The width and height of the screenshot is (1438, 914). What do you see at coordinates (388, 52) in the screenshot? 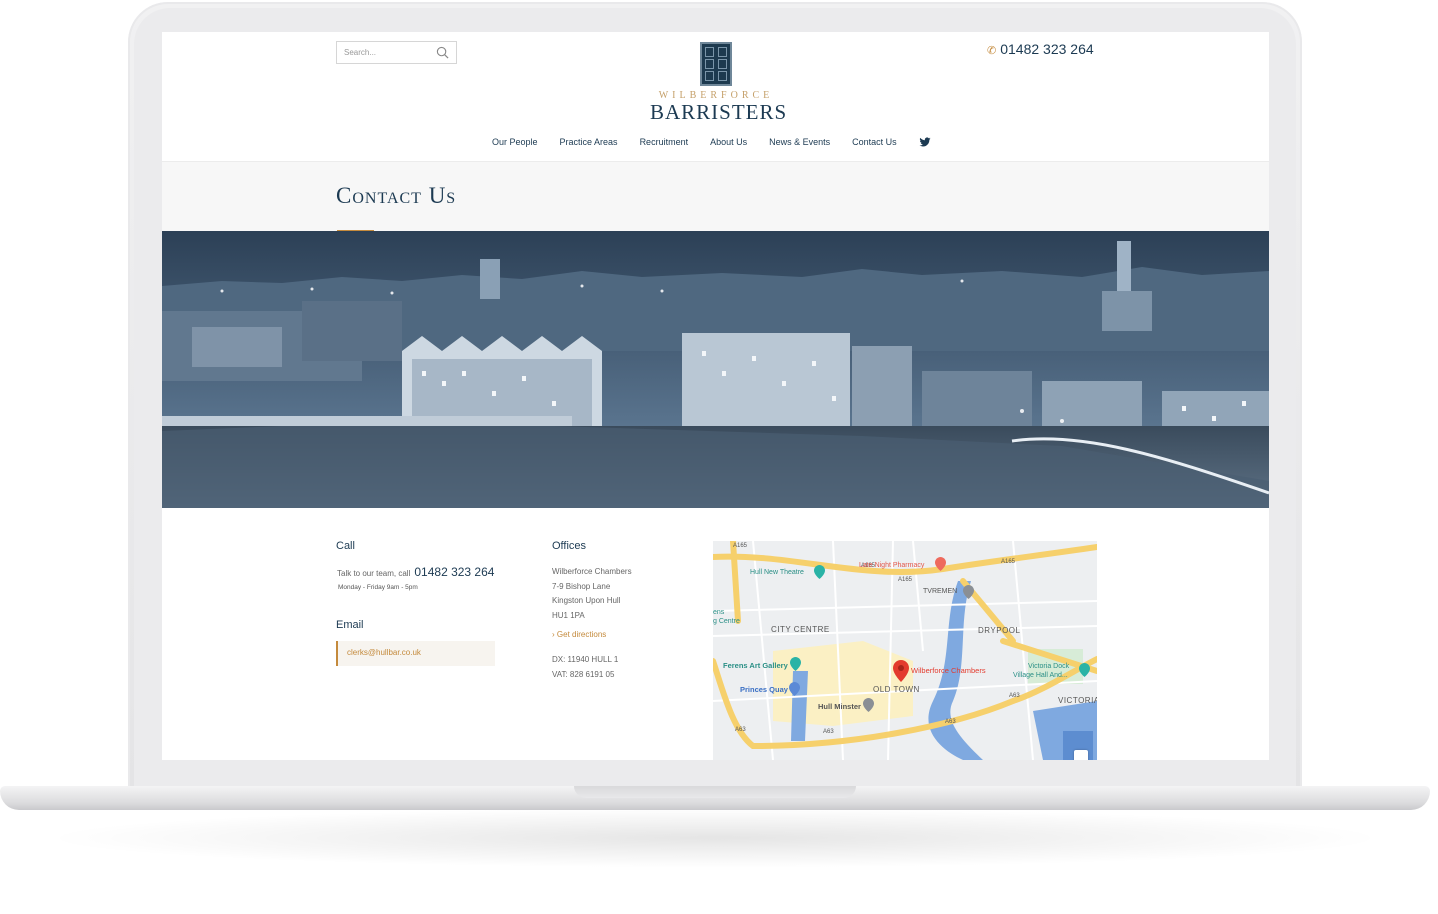
I see `search-input` at bounding box center [388, 52].